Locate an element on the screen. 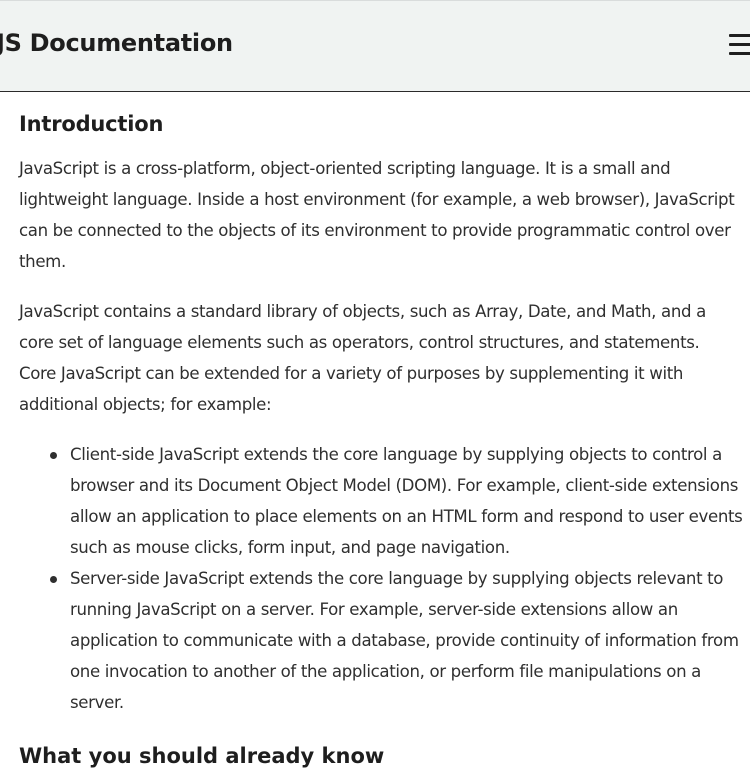 The height and width of the screenshot is (774, 750). menu-bar-bottom is located at coordinates (739, 53).